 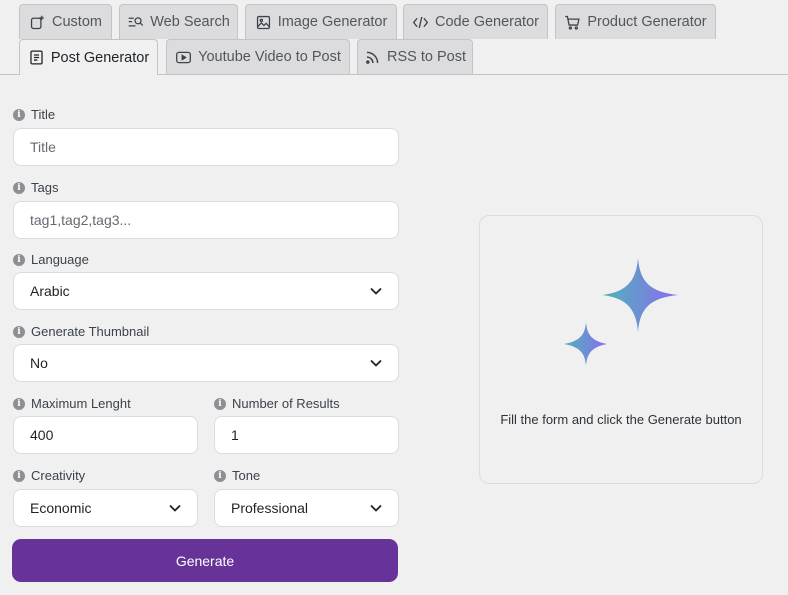 What do you see at coordinates (306, 435) in the screenshot?
I see `num-results-input` at bounding box center [306, 435].